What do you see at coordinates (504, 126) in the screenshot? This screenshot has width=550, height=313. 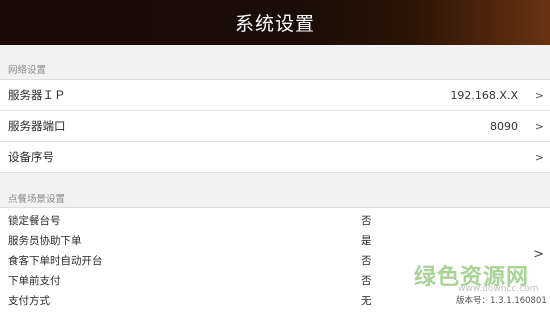 I see `server-port-value: 8090` at bounding box center [504, 126].